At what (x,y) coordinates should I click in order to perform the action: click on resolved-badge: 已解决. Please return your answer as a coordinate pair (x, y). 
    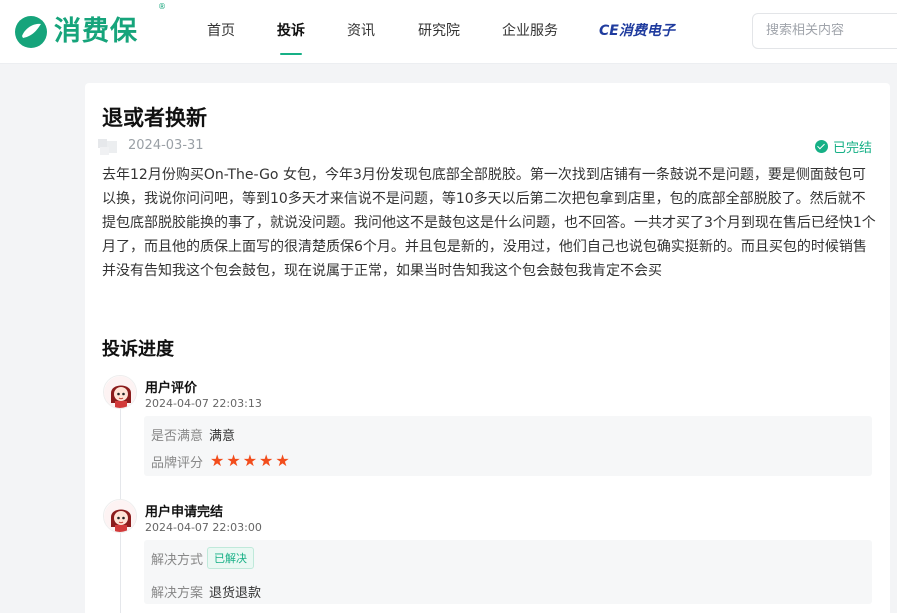
    Looking at the image, I should click on (230, 558).